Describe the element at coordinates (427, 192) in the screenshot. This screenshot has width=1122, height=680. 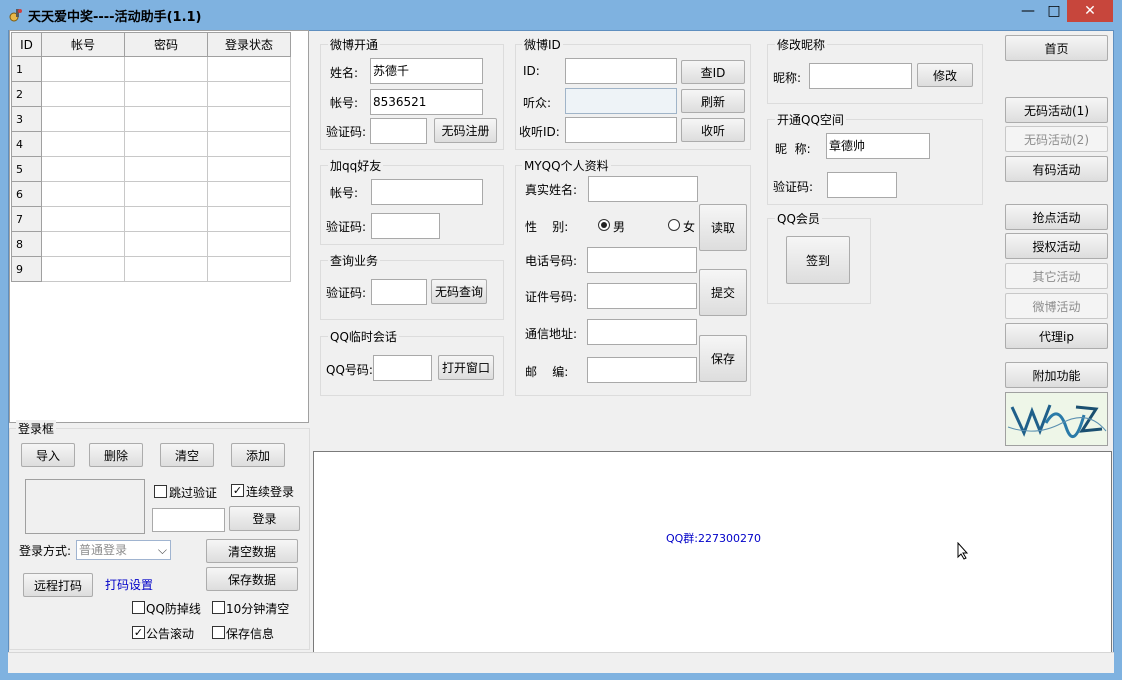
I see `add-qq-account-input` at that location.